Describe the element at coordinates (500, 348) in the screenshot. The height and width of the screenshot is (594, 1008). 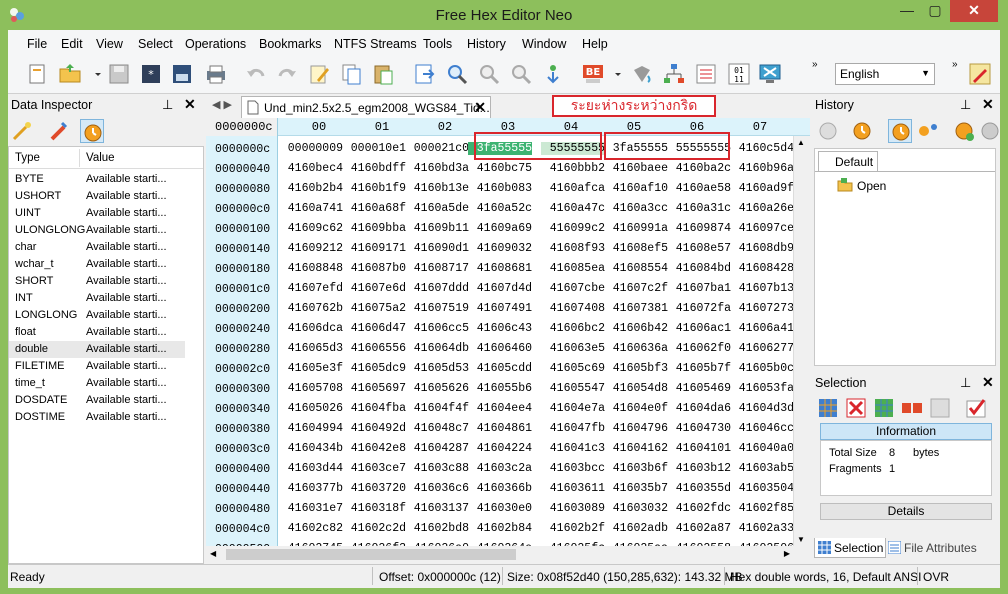
I see `hex-cell: 41606460` at that location.